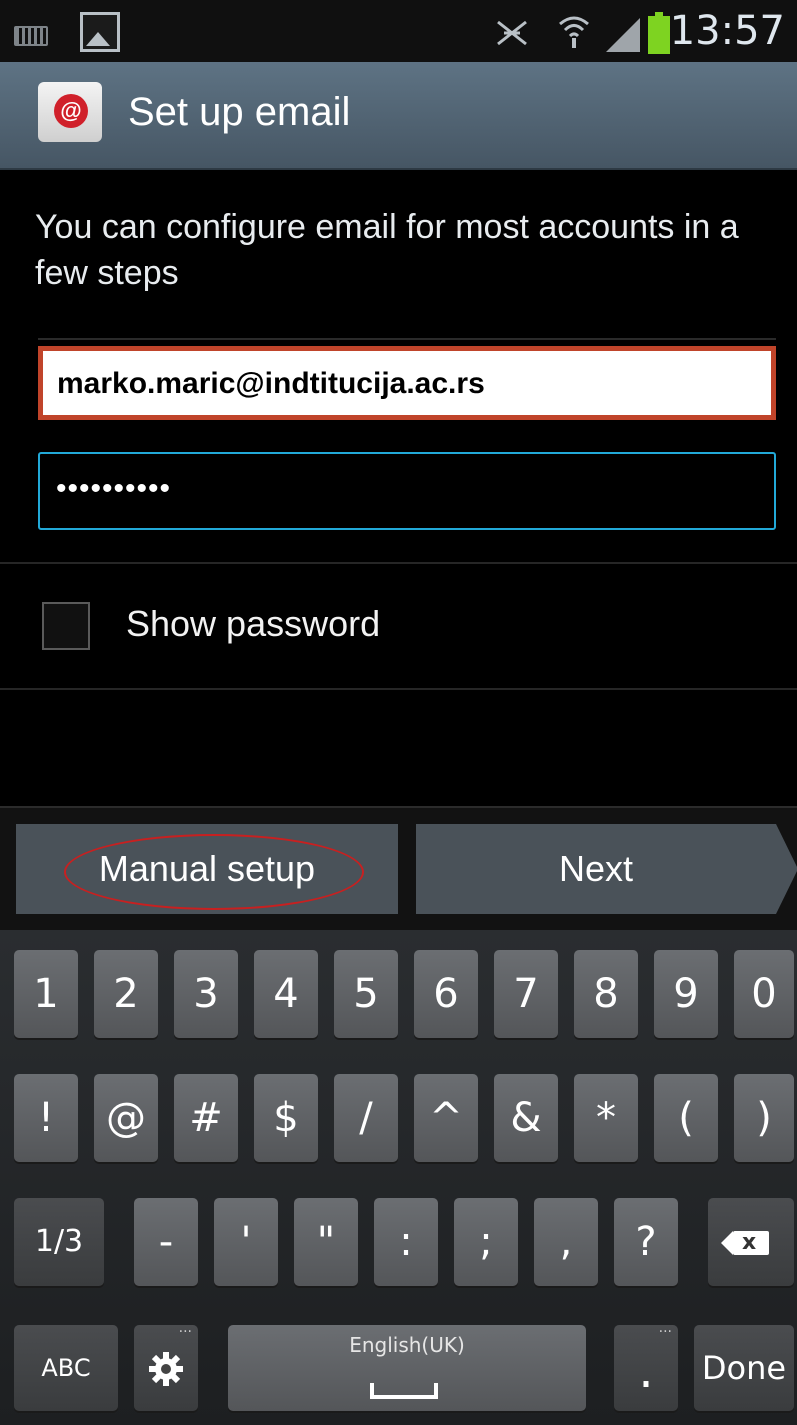  I want to click on key-dollar: $, so click(286, 1118).